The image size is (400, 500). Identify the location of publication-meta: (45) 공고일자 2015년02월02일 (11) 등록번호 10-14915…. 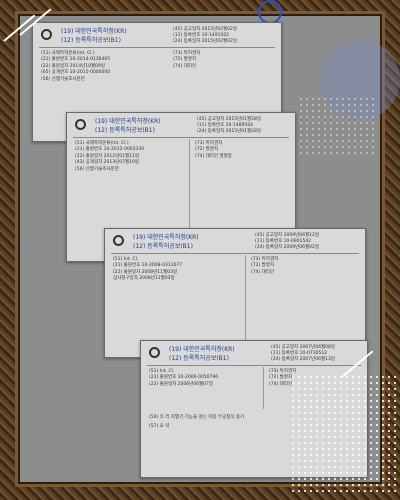
(205, 35).